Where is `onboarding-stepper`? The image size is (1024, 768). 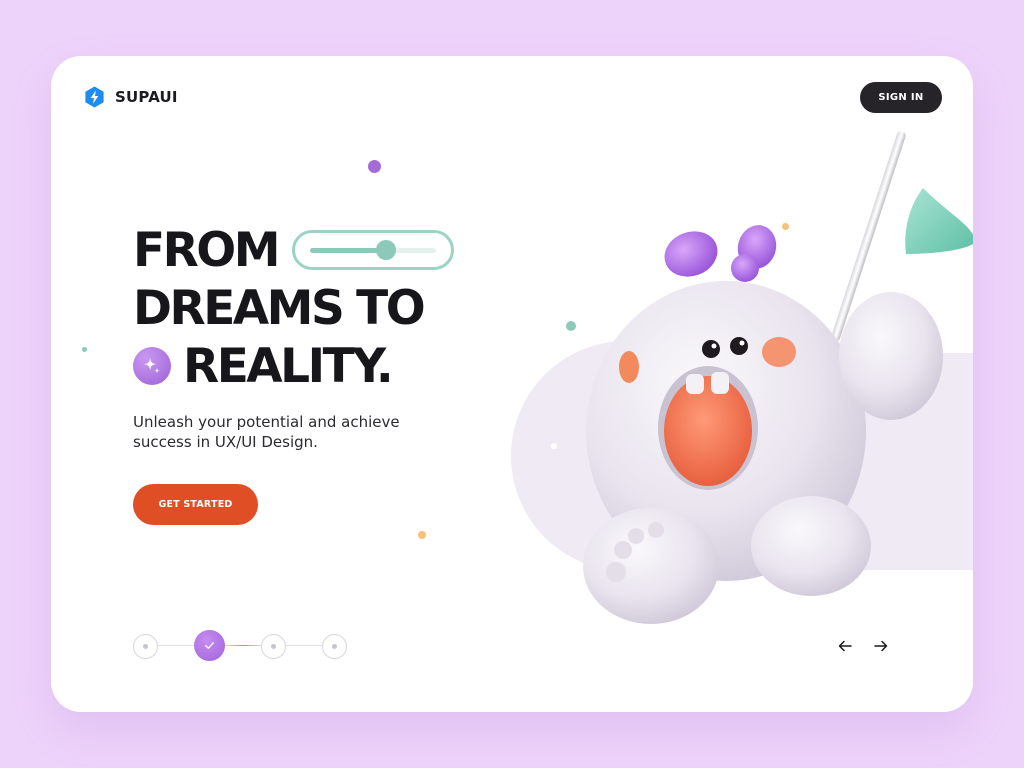 onboarding-stepper is located at coordinates (241, 646).